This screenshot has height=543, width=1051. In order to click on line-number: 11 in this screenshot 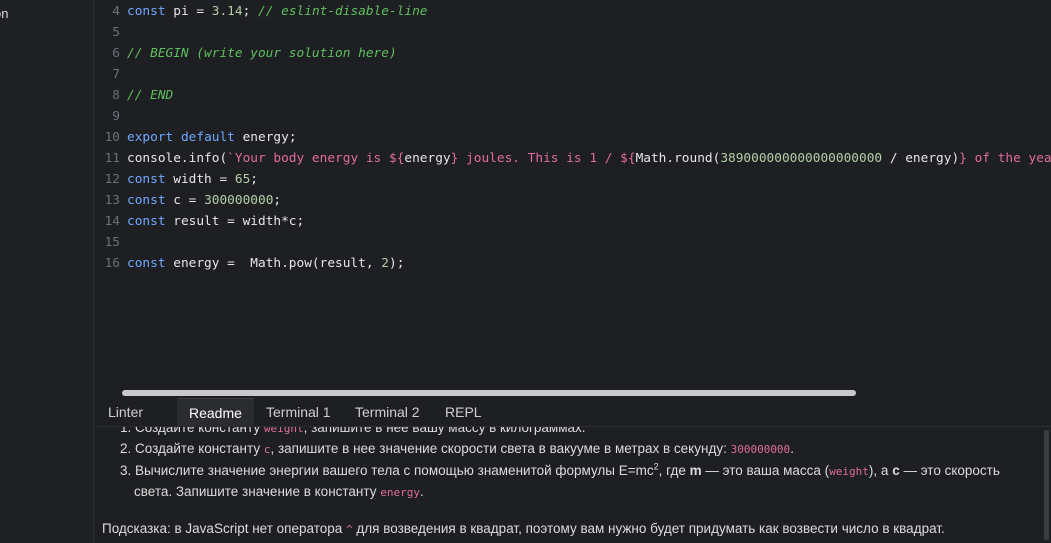, I will do `click(112, 158)`.